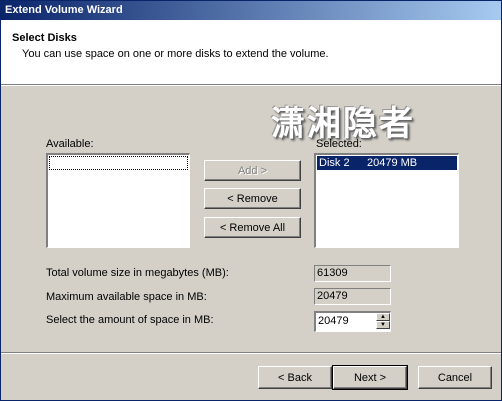 The height and width of the screenshot is (401, 502). I want to click on window-title: Extend Volume Wizard, so click(64, 10).